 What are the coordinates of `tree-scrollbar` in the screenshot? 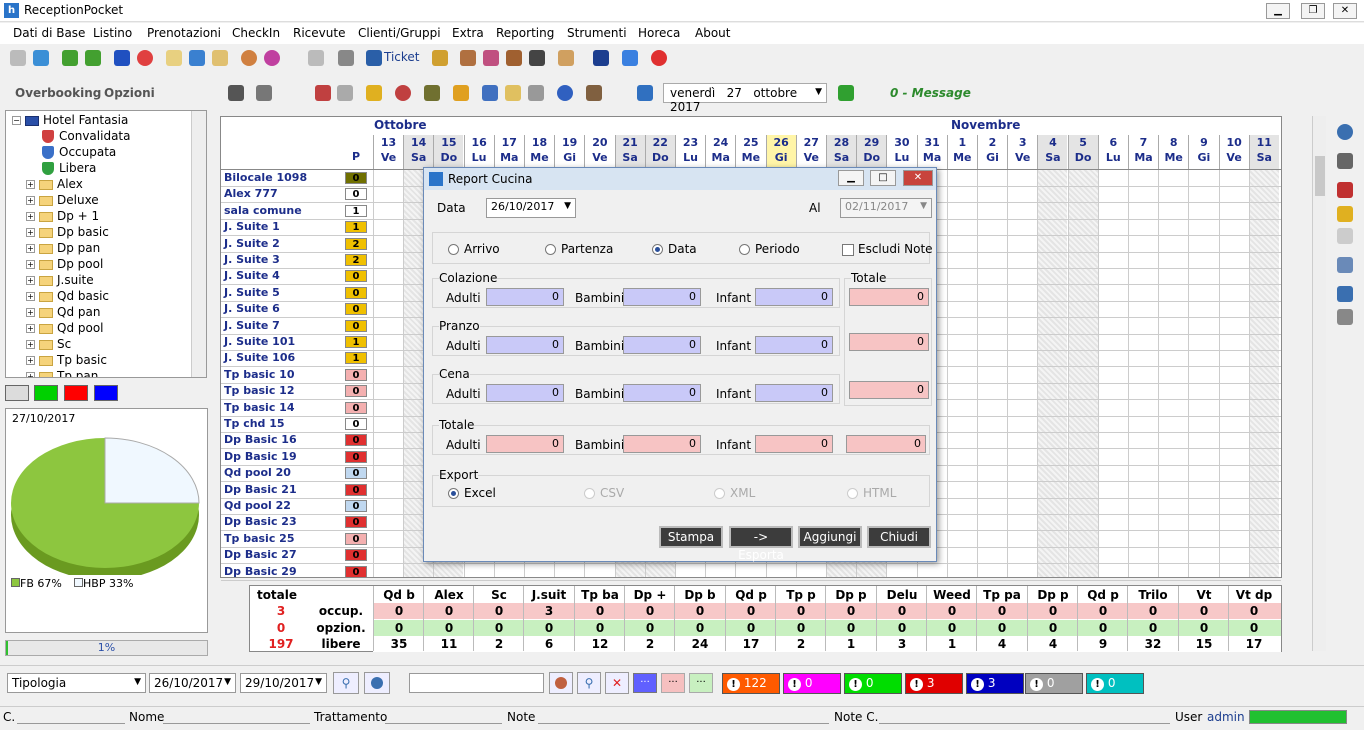 It's located at (198, 244).